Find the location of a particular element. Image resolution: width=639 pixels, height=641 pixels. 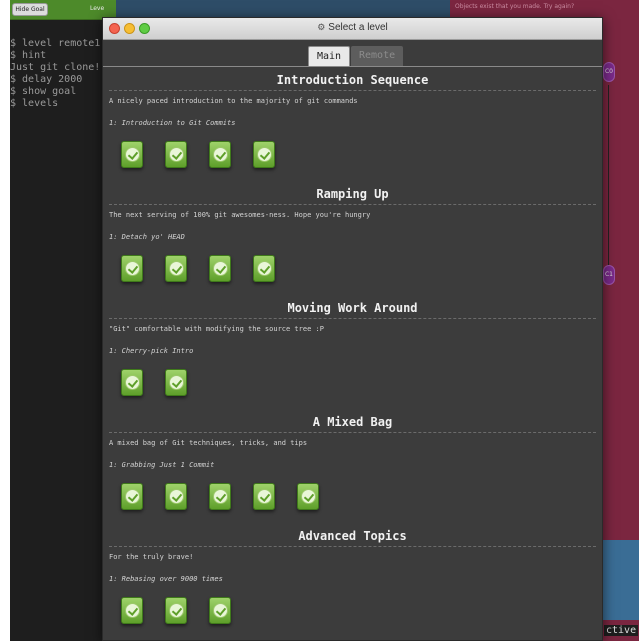

terminal-line: $ hint is located at coordinates (28, 55).